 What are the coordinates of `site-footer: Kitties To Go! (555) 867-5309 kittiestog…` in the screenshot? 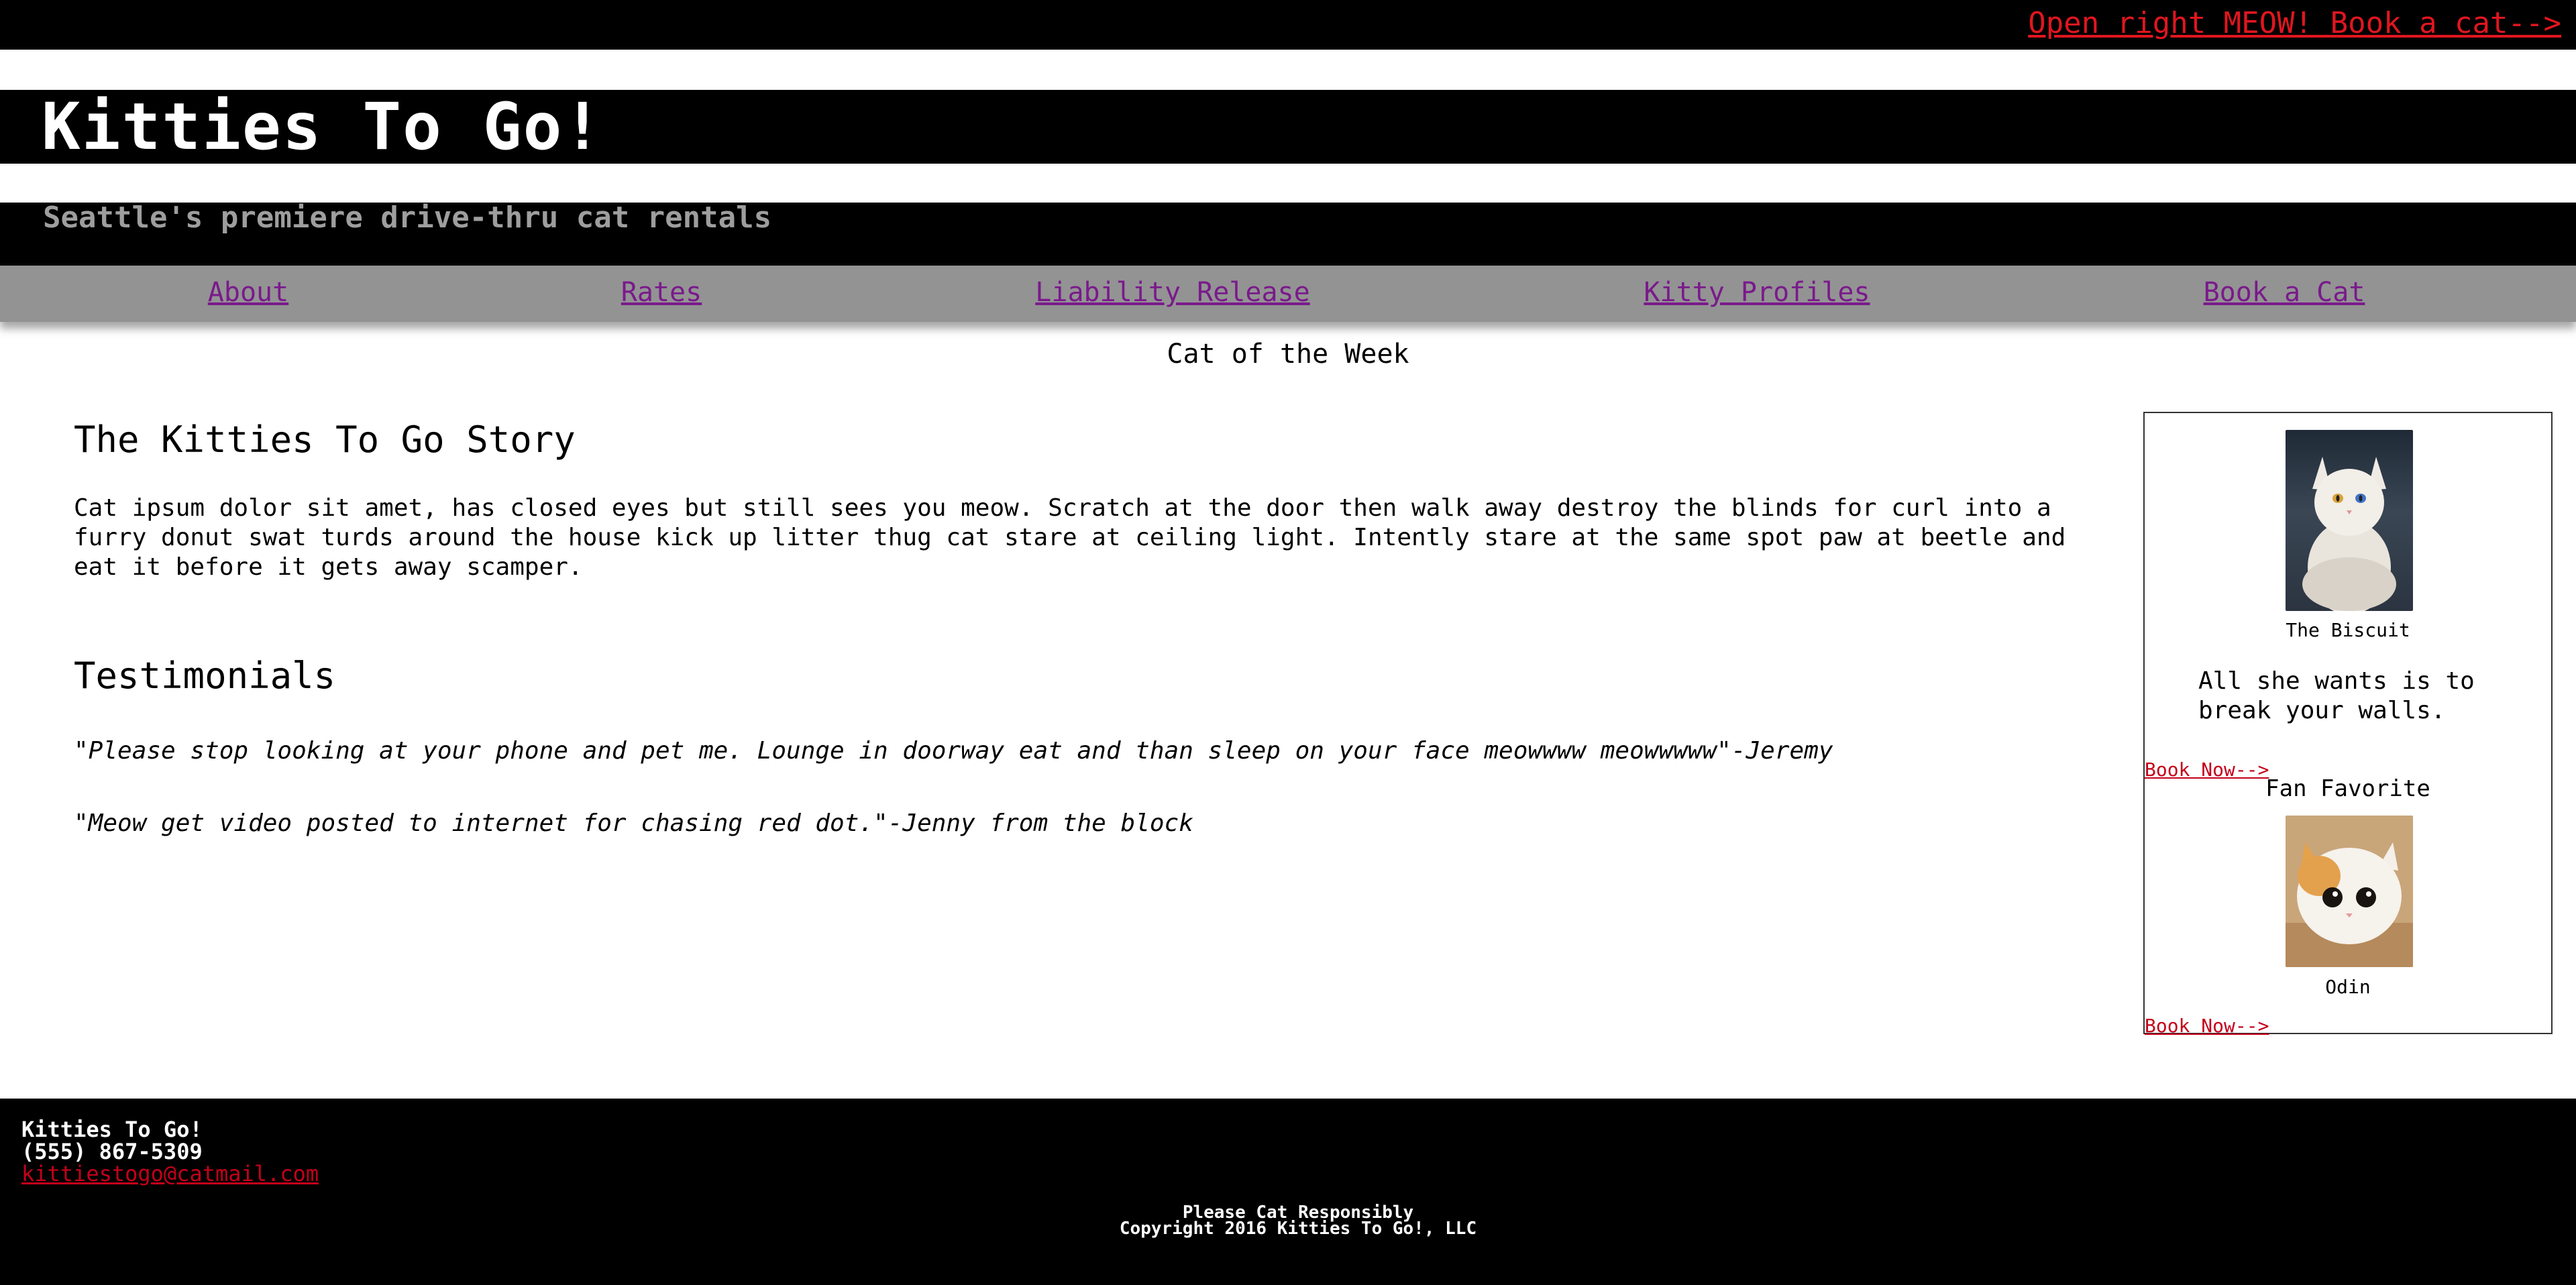 It's located at (1288, 1192).